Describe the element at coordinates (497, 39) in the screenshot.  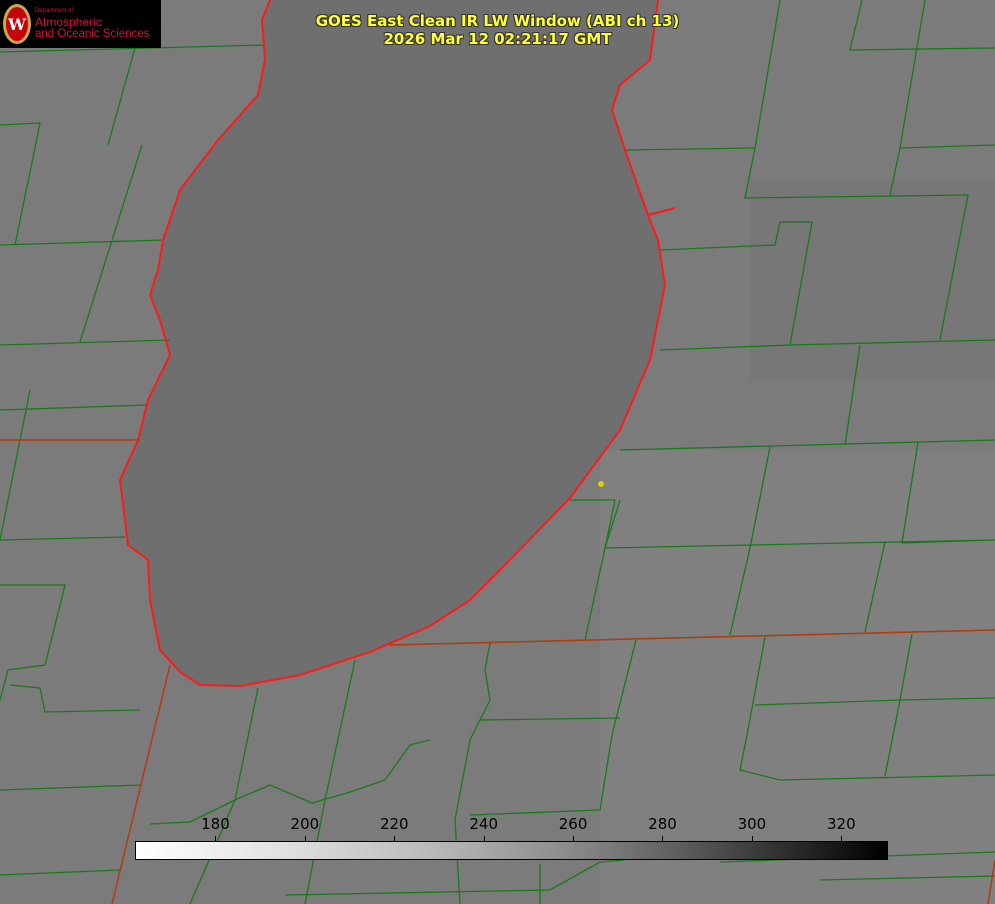
I see `image-timestamp: 2026 Mar 12 02:21:17 GMT` at that location.